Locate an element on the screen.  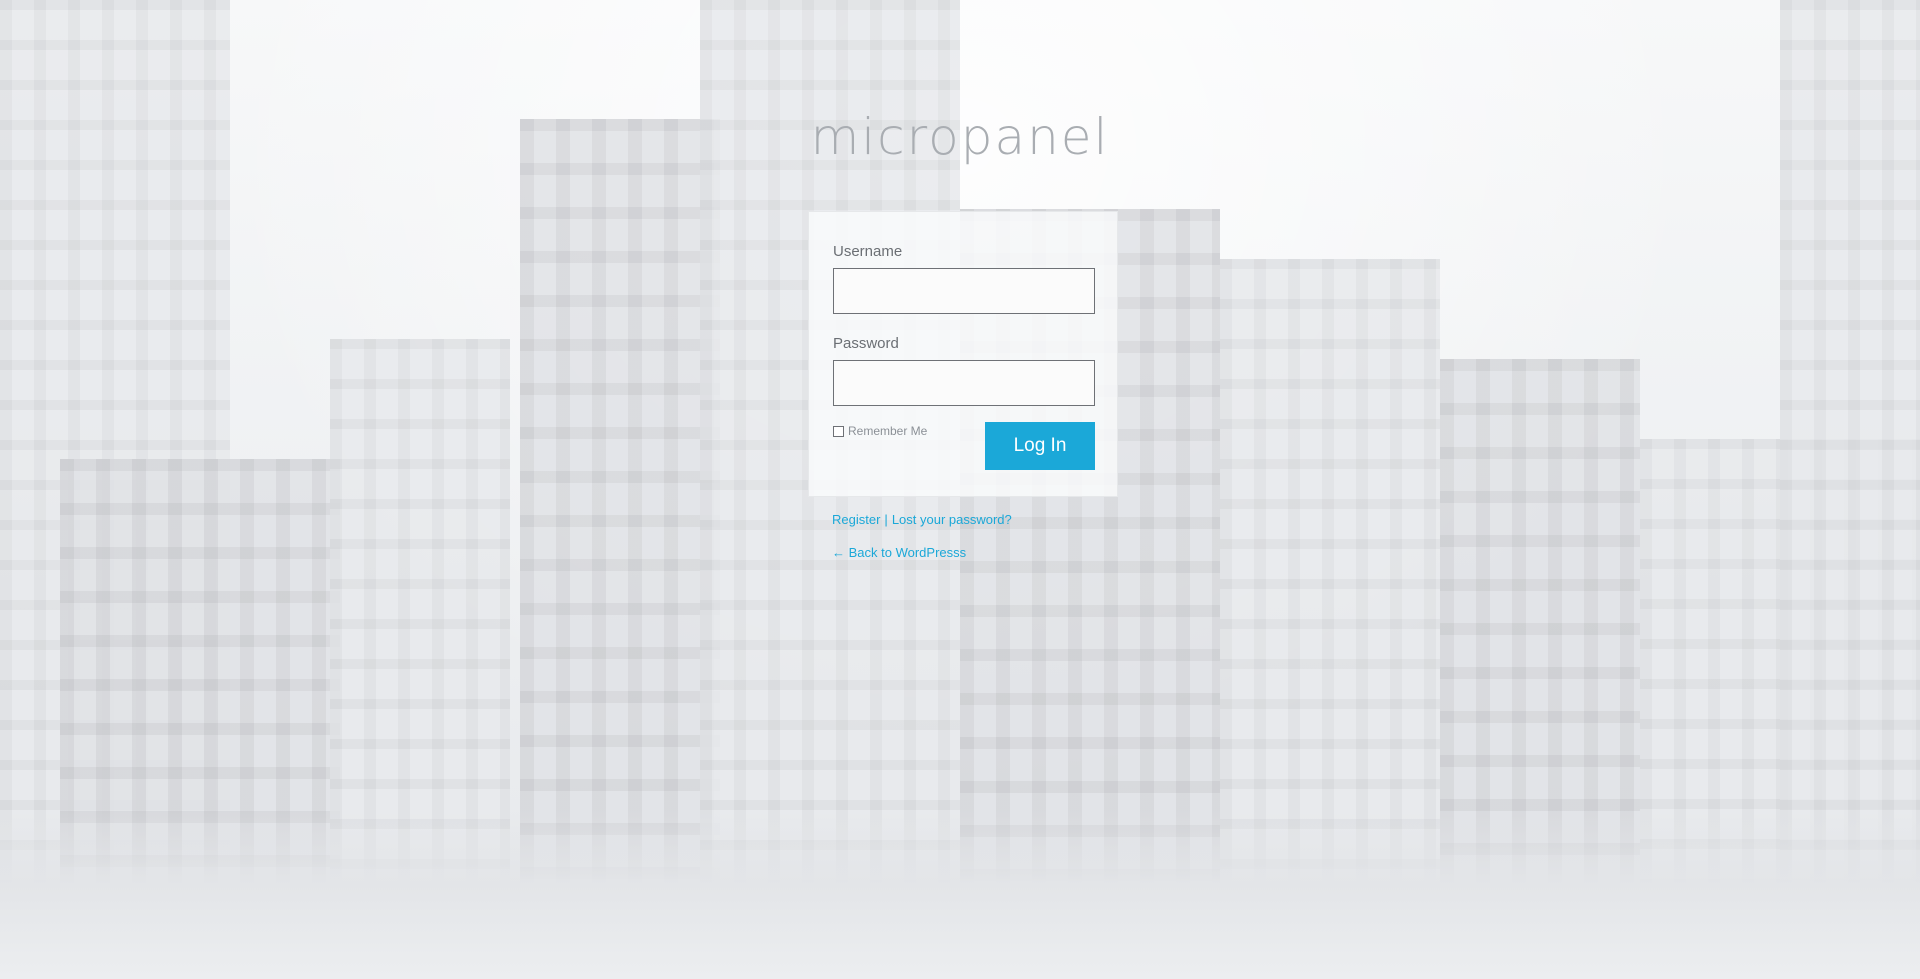
auth-links: Register | Lost your password? is located at coordinates (922, 519).